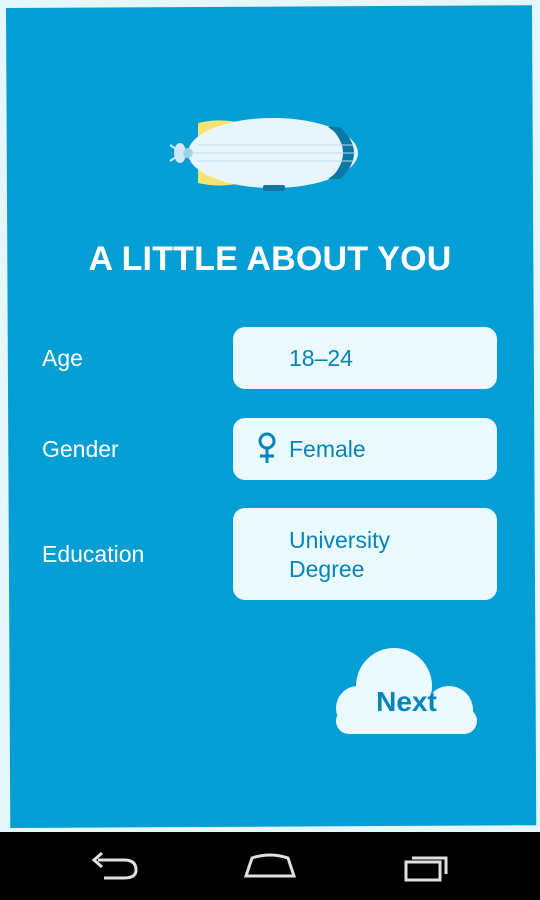 Image resolution: width=540 pixels, height=900 pixels. I want to click on gender-field: Female, so click(365, 449).